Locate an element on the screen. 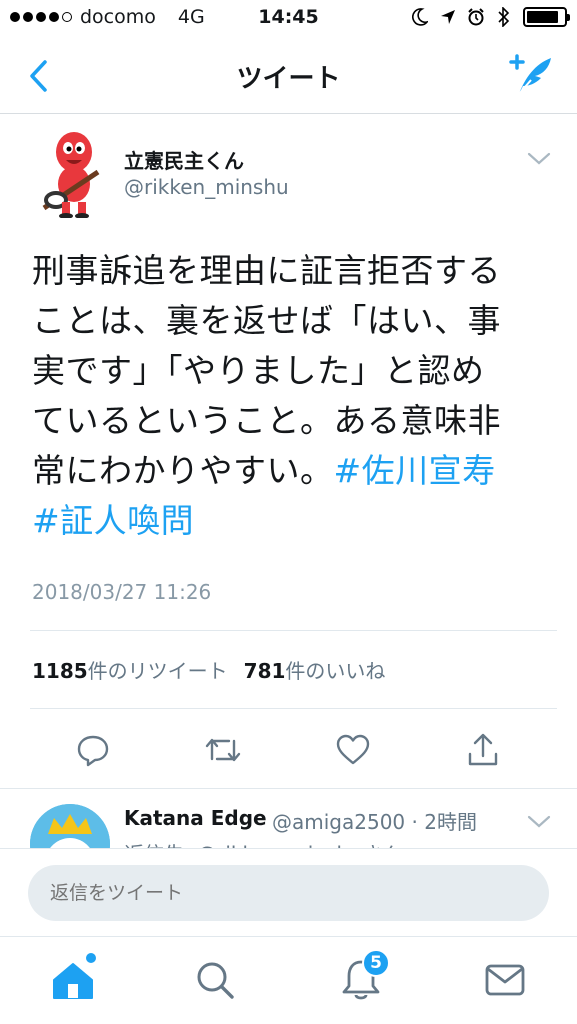 Image resolution: width=577 pixels, height=1024 pixels. tweet-options-button is located at coordinates (539, 158).